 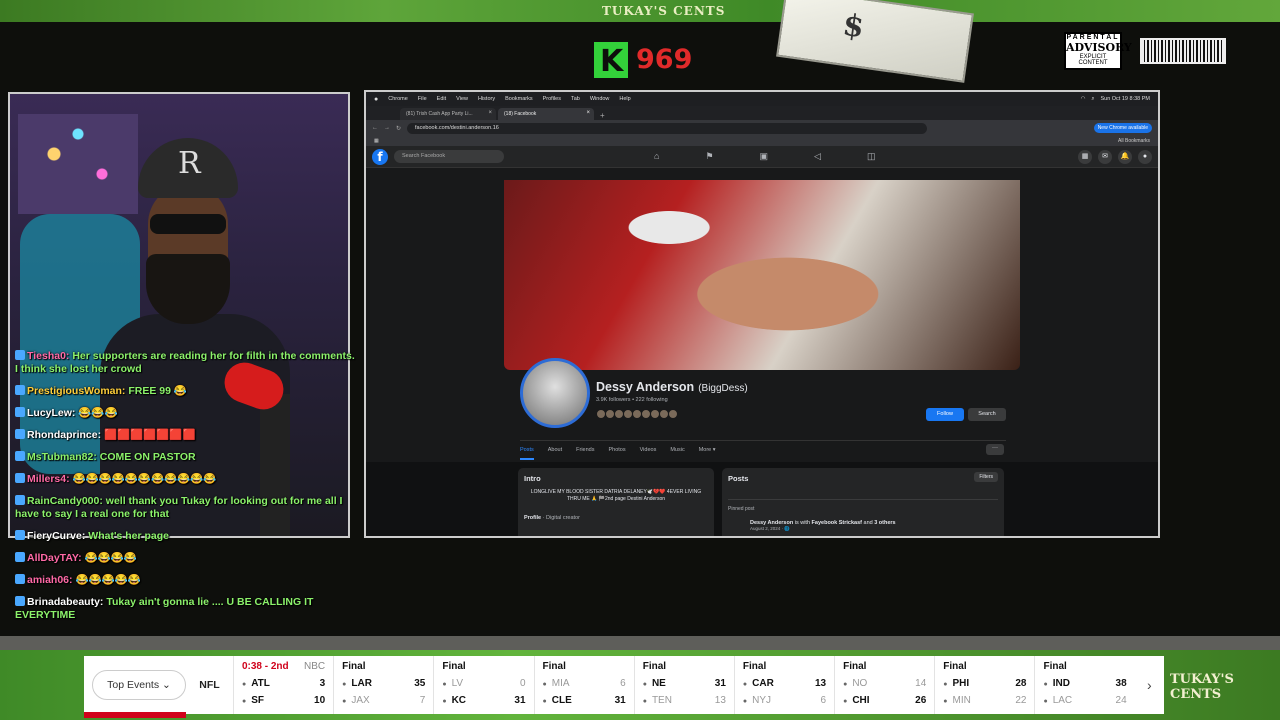 I want to click on account-avatar: ●, so click(x=1145, y=156).